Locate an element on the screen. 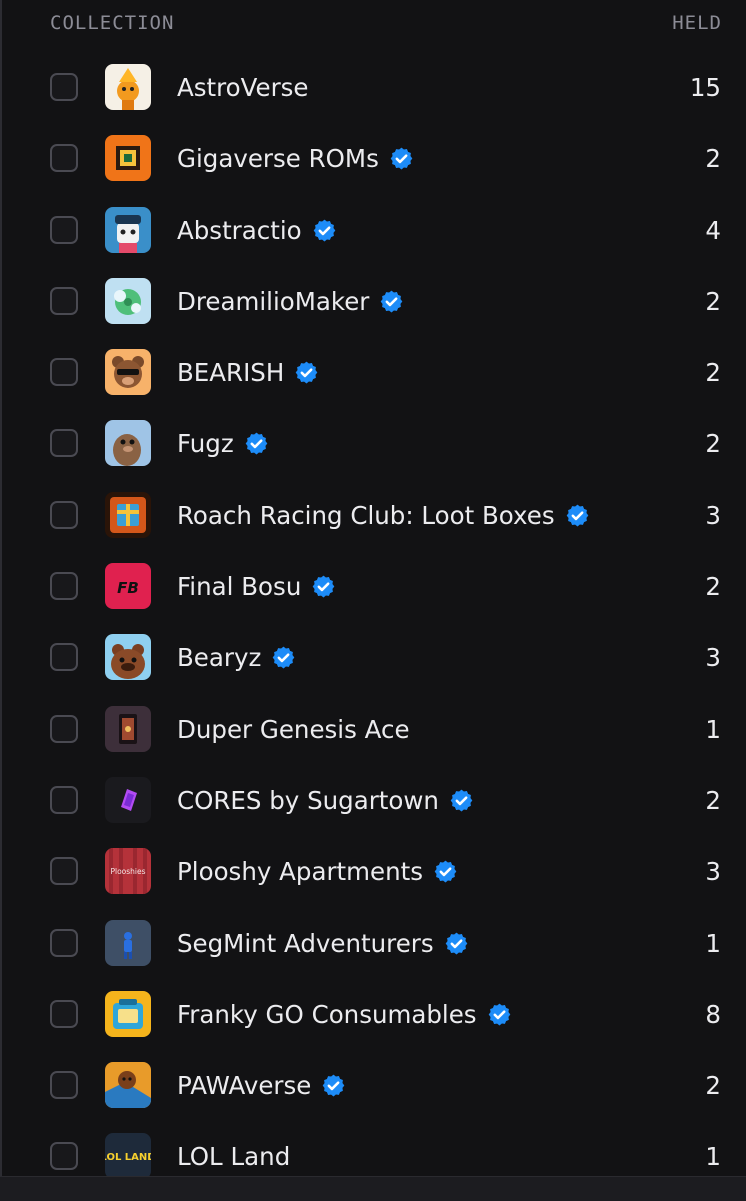  collection-row: Fugz 2 is located at coordinates (373, 443).